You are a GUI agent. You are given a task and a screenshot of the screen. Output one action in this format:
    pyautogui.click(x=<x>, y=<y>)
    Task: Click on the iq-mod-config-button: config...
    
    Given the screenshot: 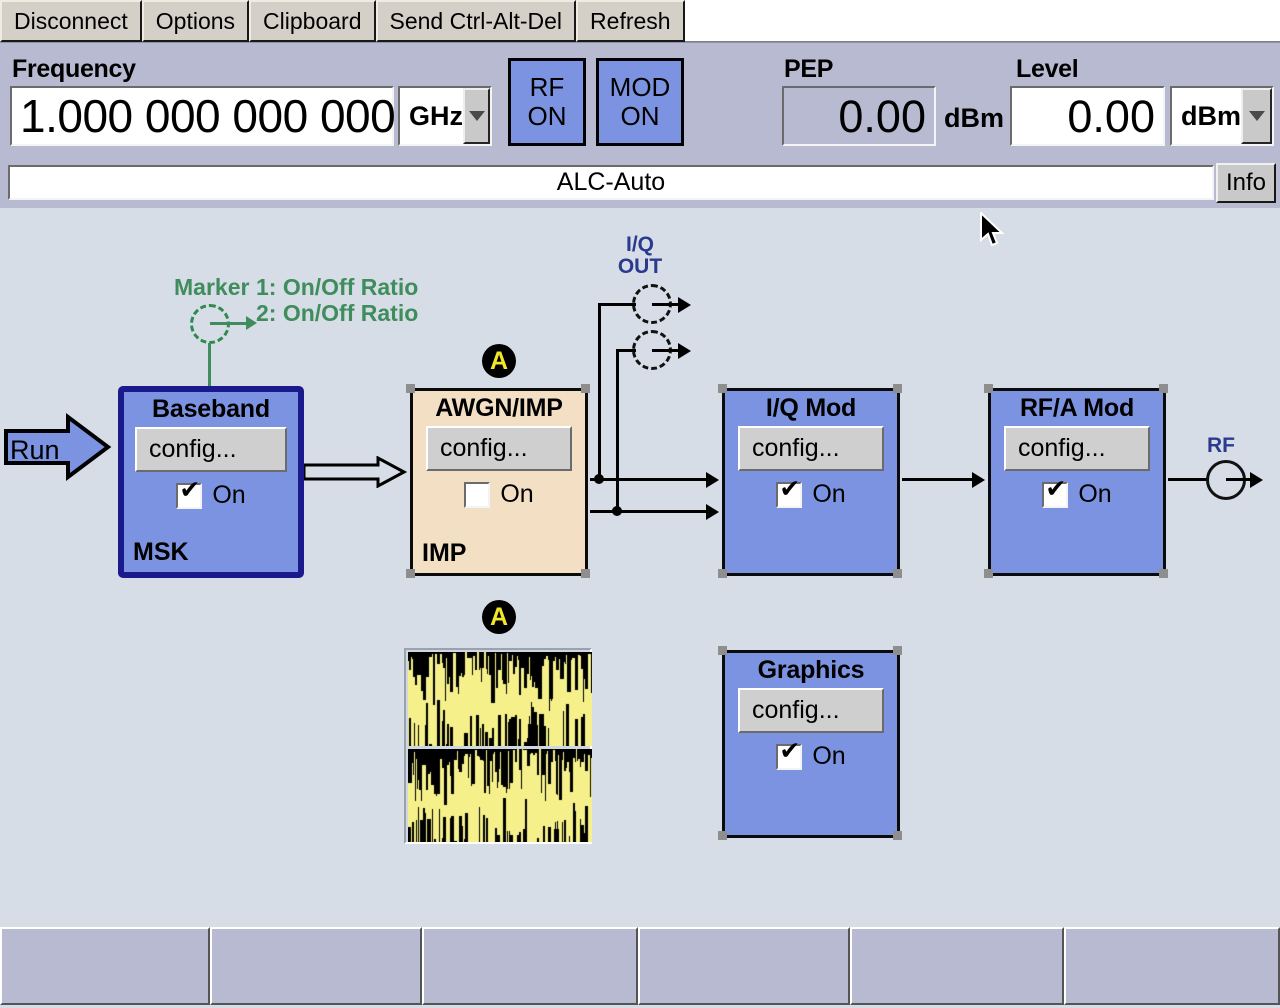 What is the action you would take?
    pyautogui.click(x=811, y=448)
    